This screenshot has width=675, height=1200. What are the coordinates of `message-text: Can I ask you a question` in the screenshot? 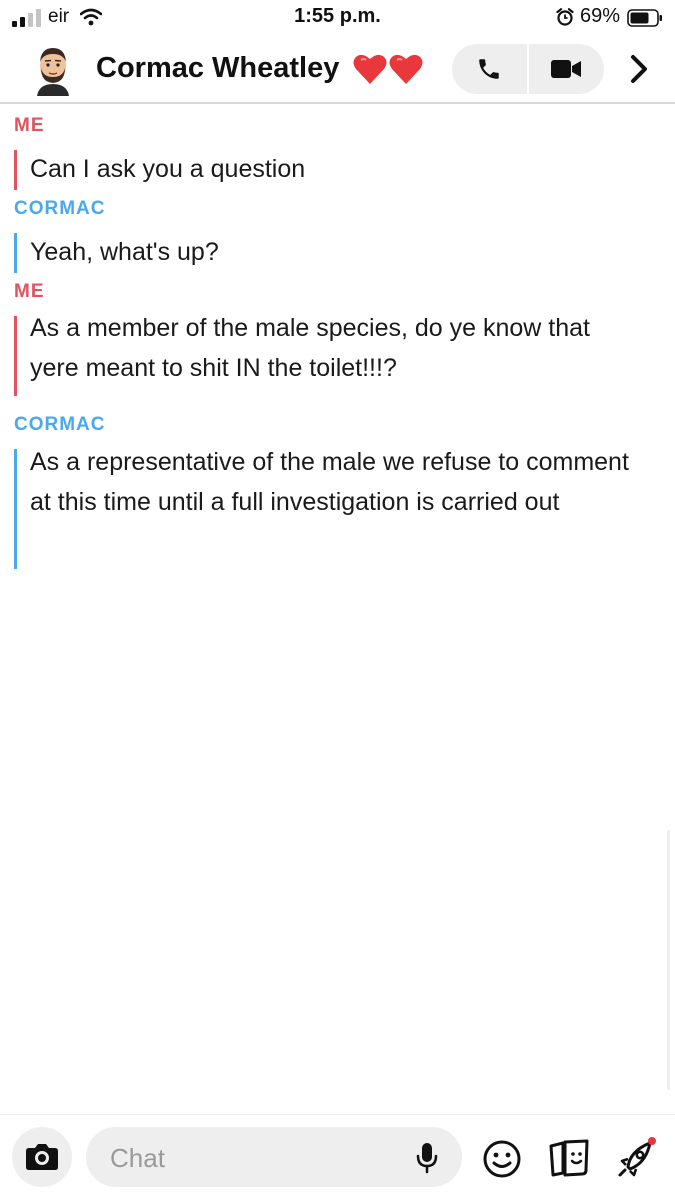 It's located at (168, 169).